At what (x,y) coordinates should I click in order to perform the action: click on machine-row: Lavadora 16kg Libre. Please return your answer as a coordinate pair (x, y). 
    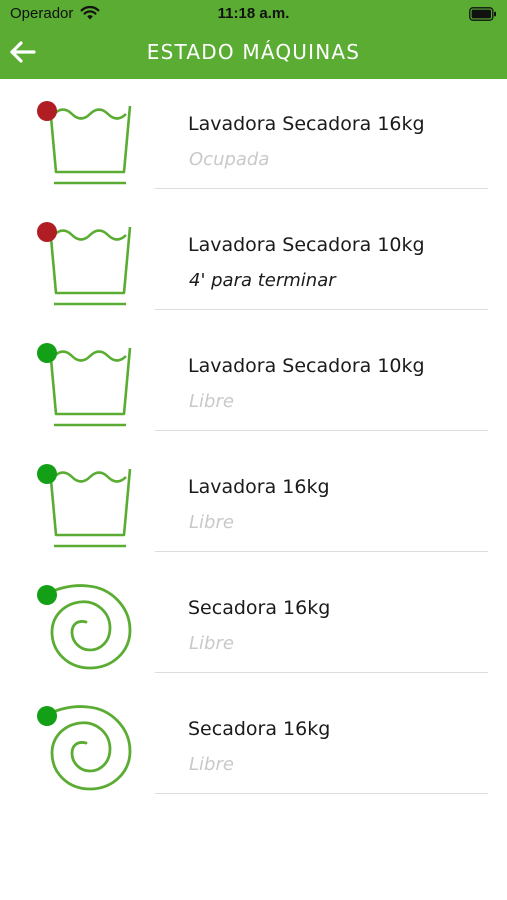
    Looking at the image, I should click on (253, 502).